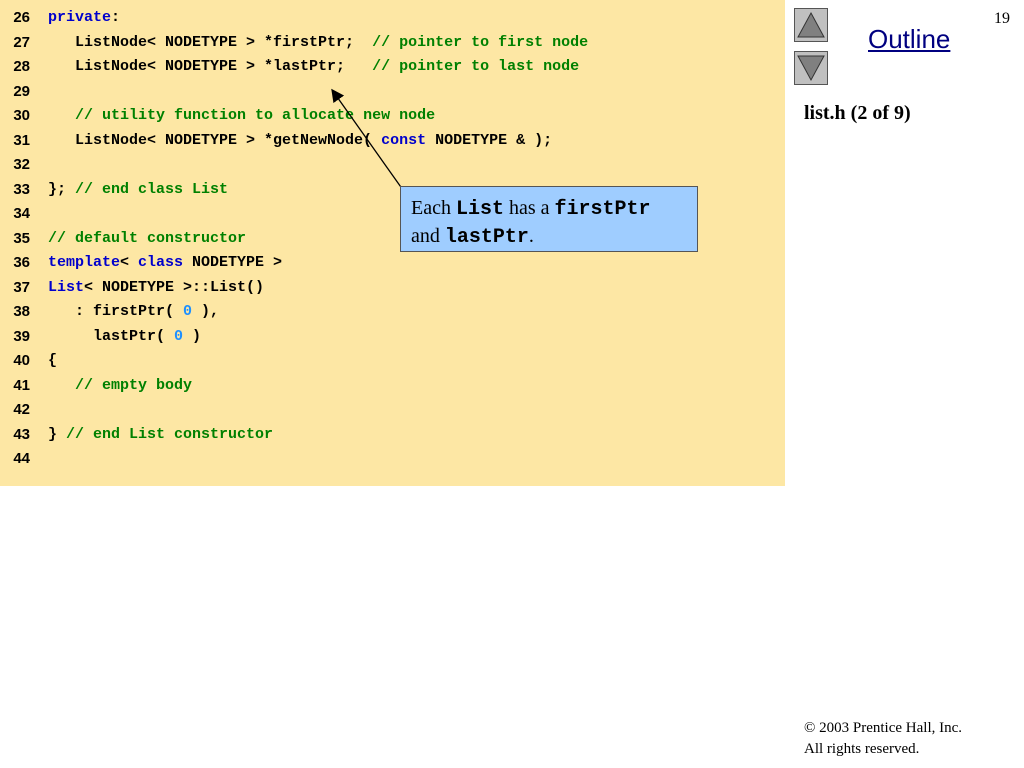 The image size is (1024, 768). What do you see at coordinates (476, 66) in the screenshot?
I see `code-comment: // pointer to last node` at bounding box center [476, 66].